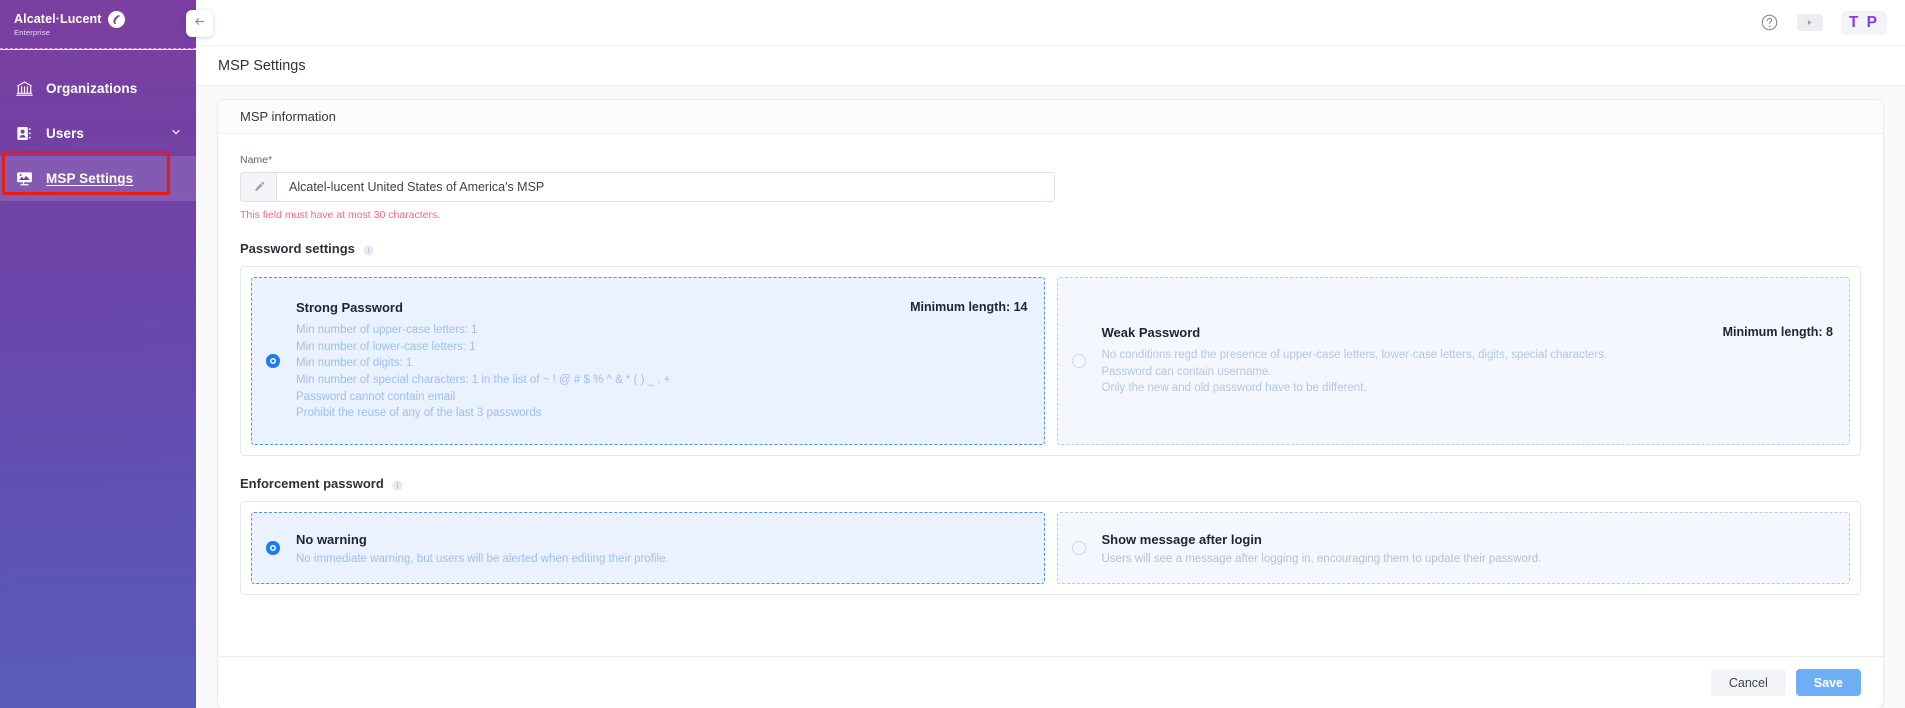 The height and width of the screenshot is (708, 1905). Describe the element at coordinates (98, 133) in the screenshot. I see `sidebar-item-users: Users` at that location.